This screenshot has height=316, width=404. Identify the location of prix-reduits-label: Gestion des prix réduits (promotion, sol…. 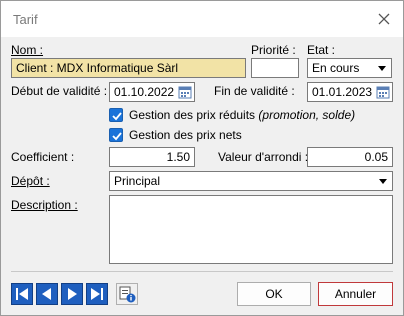
(242, 115).